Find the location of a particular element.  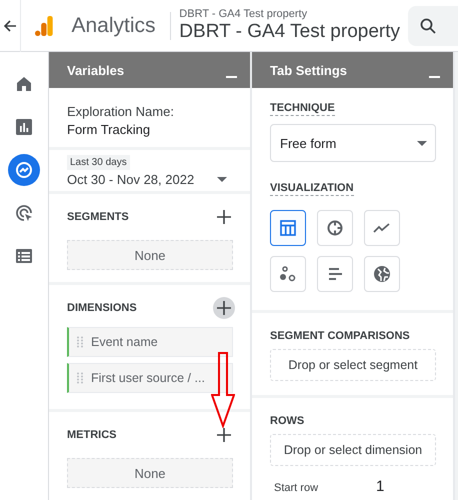

app-name: Analytics is located at coordinates (114, 26).